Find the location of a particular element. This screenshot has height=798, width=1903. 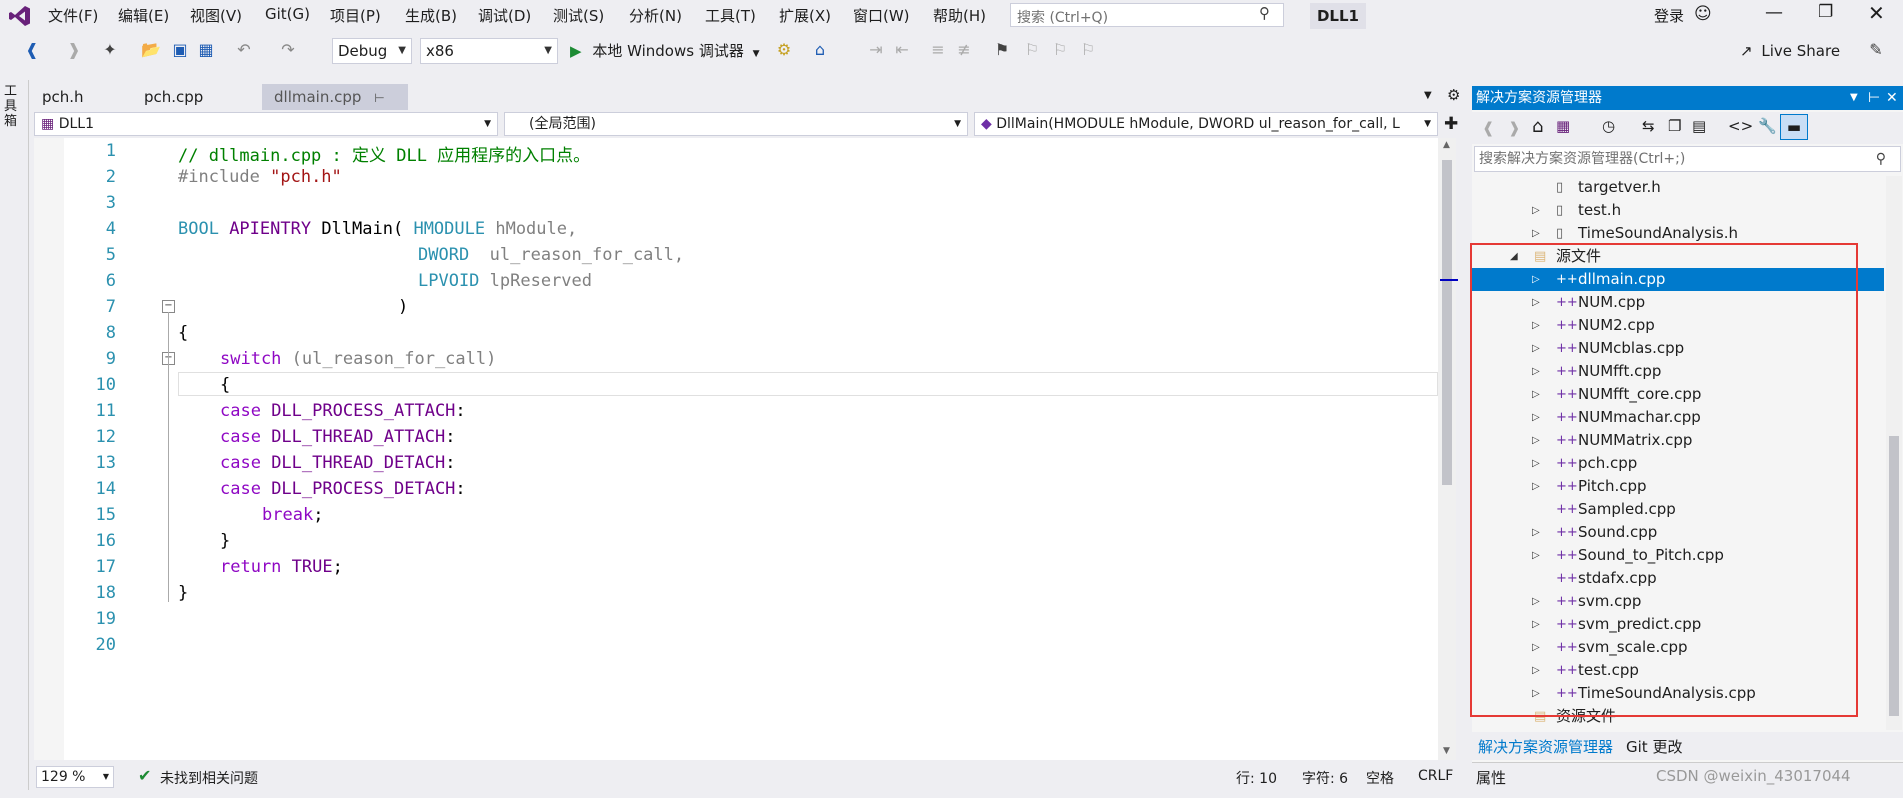

step-icon: ⇥ is located at coordinates (876, 50).